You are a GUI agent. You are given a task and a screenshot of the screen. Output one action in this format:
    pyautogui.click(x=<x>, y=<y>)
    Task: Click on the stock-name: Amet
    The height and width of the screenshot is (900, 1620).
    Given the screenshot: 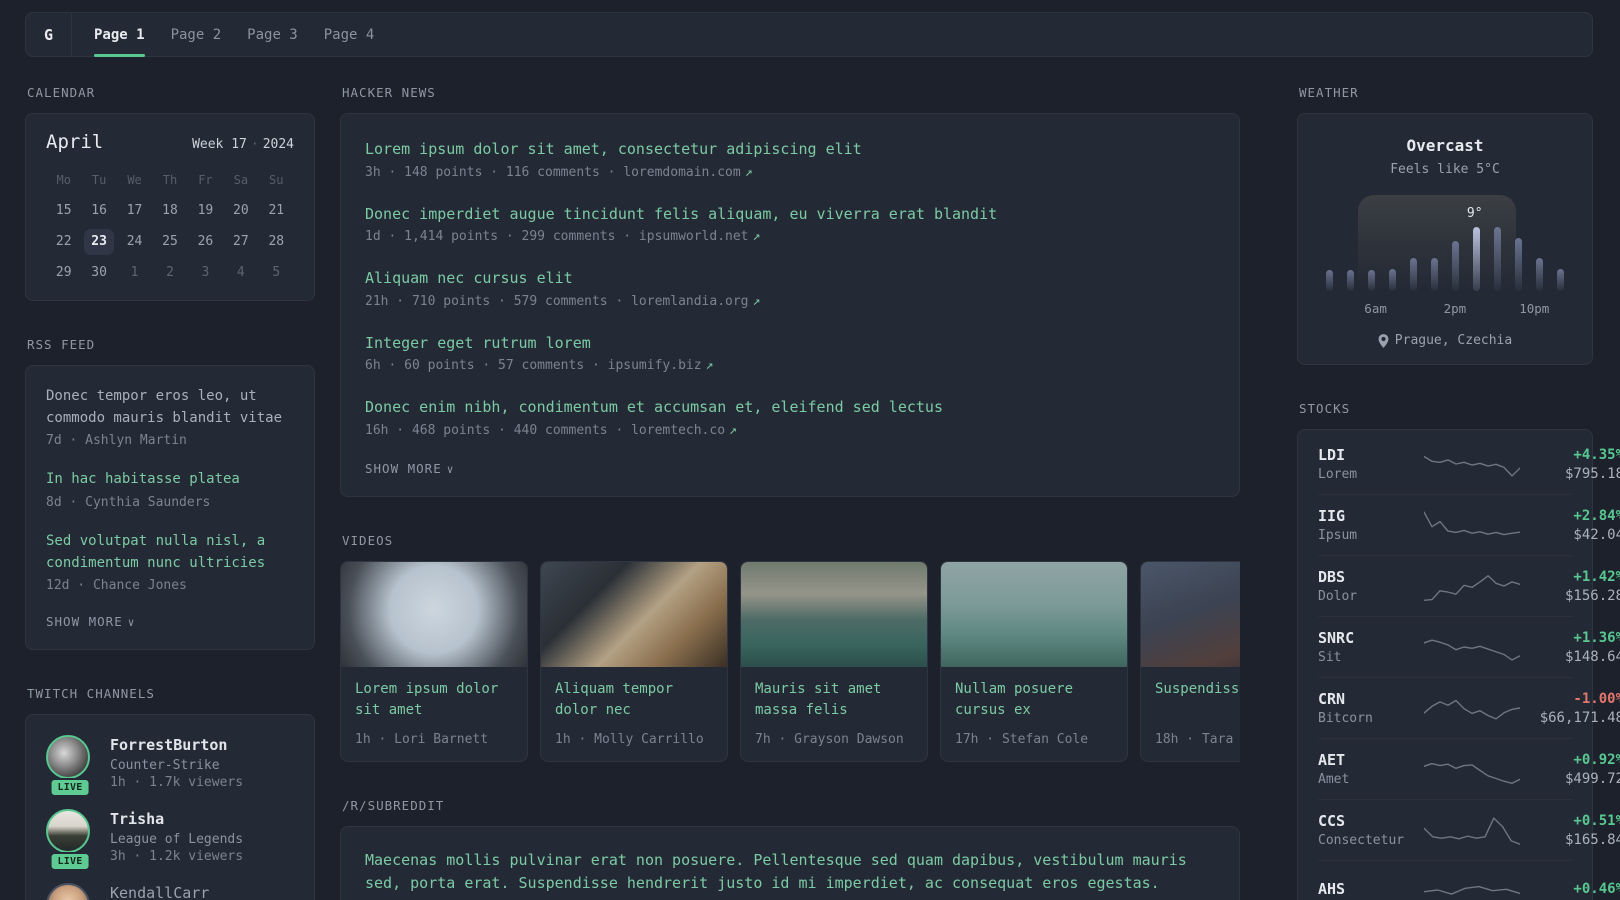 What is the action you would take?
    pyautogui.click(x=1334, y=779)
    